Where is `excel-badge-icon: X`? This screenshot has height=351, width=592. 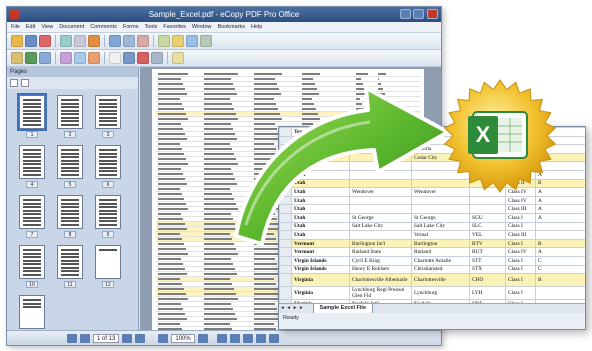 excel-badge-icon: X is located at coordinates (500, 136).